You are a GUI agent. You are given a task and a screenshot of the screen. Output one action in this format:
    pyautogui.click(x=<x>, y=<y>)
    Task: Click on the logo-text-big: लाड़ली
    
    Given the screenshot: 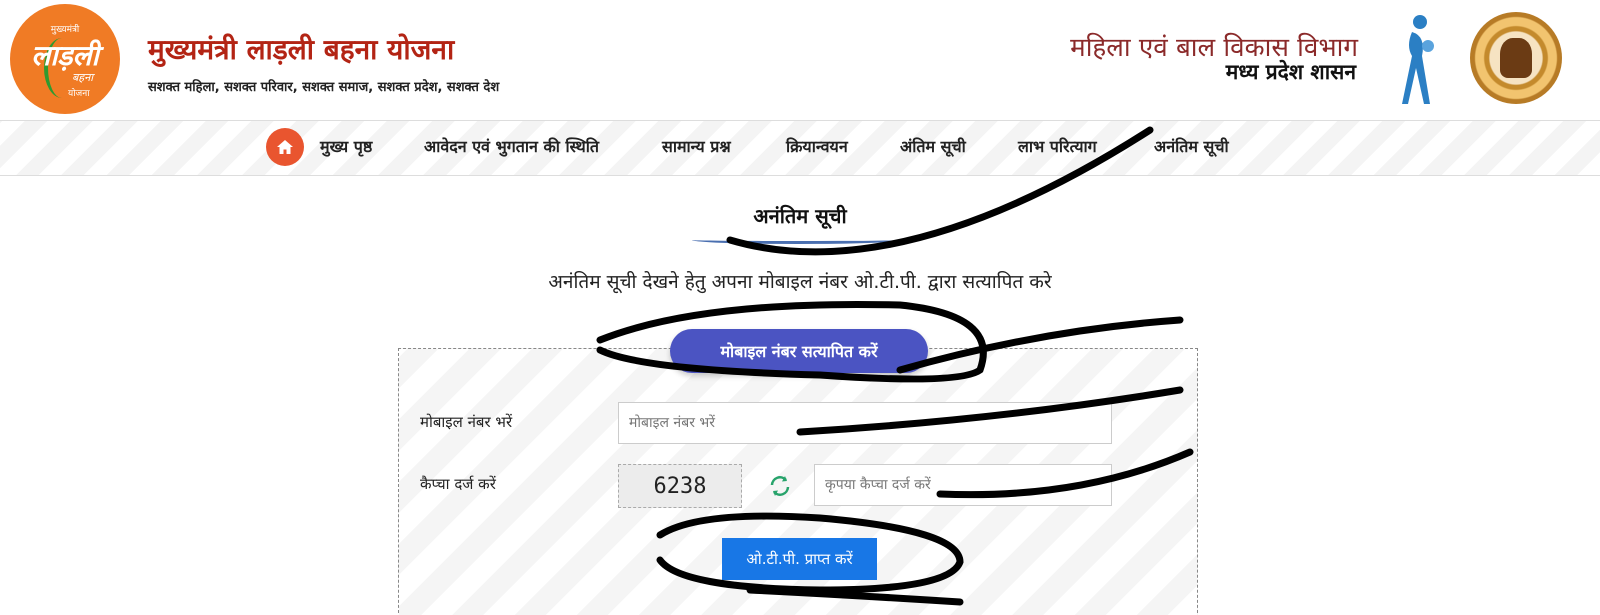 What is the action you would take?
    pyautogui.click(x=65, y=55)
    